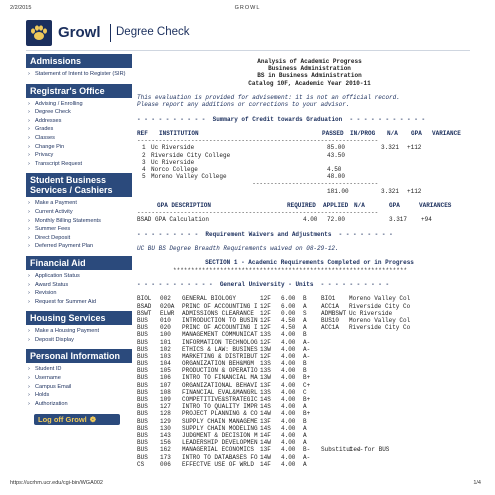 This screenshot has width=495, height=495. What do you see at coordinates (184, 205) in the screenshot?
I see `gpa-header-cell: GPA DESCRIPTION` at bounding box center [184, 205].